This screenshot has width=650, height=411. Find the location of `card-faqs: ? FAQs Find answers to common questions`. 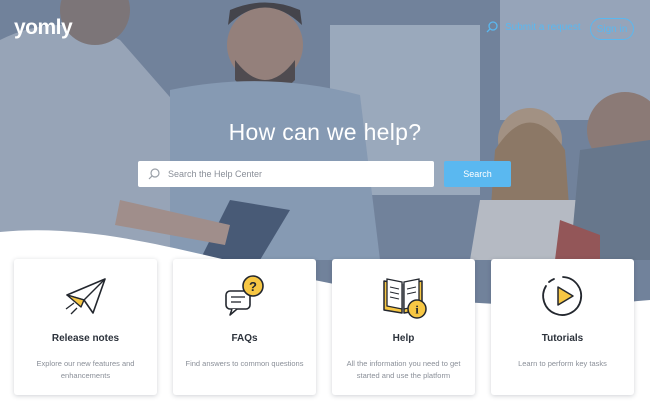

card-faqs: ? FAQs Find answers to common questions is located at coordinates (244, 327).